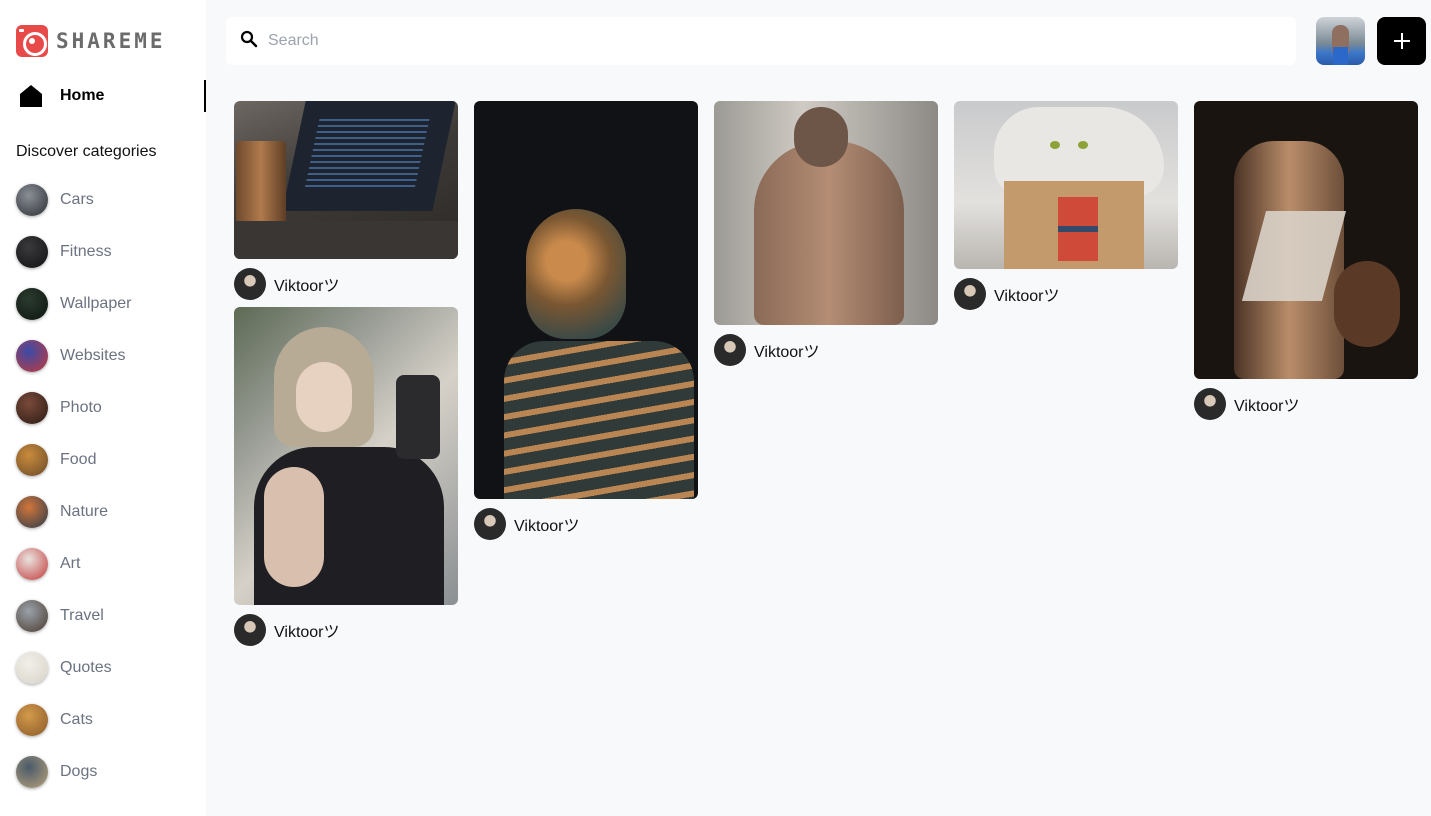  I want to click on search-icon, so click(249, 41).